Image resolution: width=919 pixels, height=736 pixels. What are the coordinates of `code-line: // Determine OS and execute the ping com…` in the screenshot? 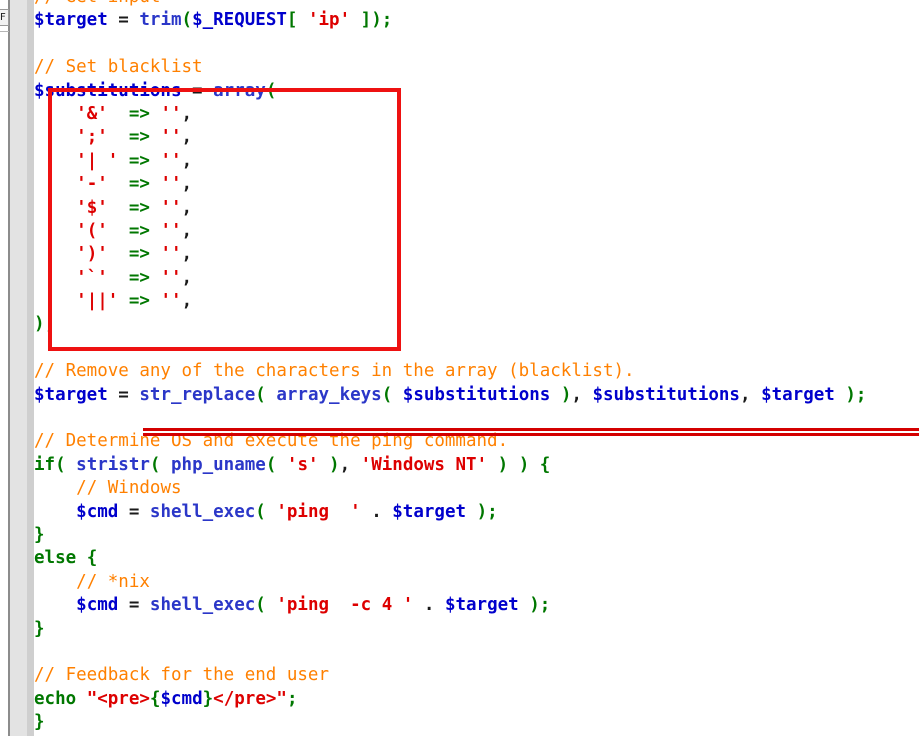 It's located at (450, 441).